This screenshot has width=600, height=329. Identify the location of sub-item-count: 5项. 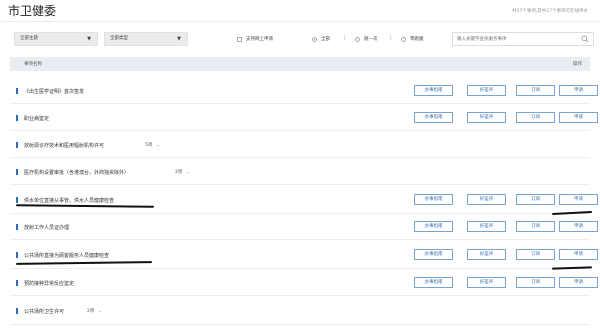
(149, 145).